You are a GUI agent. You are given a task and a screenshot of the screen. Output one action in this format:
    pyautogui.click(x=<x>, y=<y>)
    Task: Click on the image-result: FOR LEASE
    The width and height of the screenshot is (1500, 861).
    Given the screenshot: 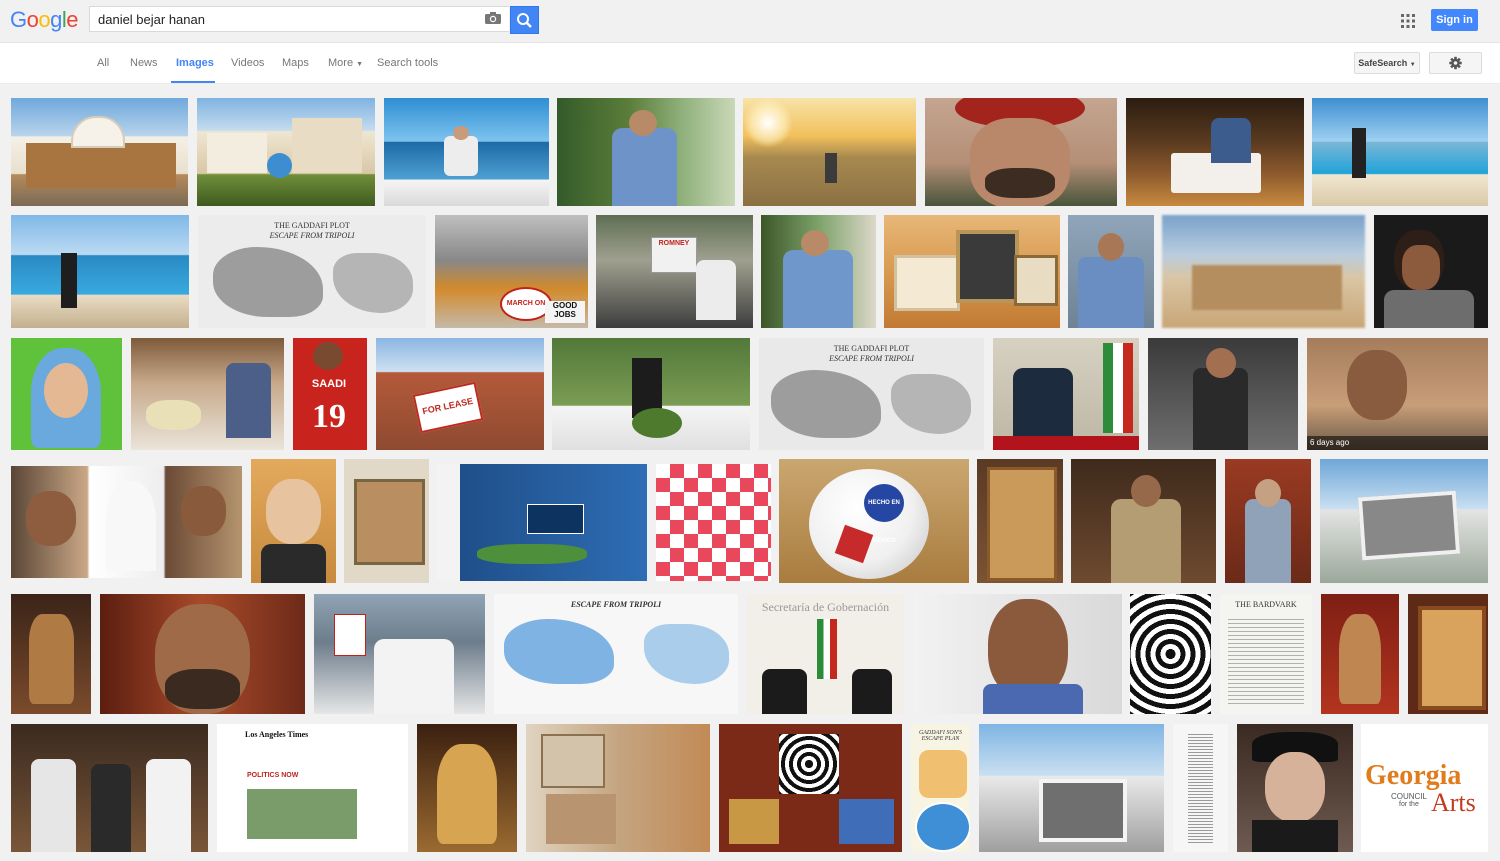 What is the action you would take?
    pyautogui.click(x=460, y=394)
    